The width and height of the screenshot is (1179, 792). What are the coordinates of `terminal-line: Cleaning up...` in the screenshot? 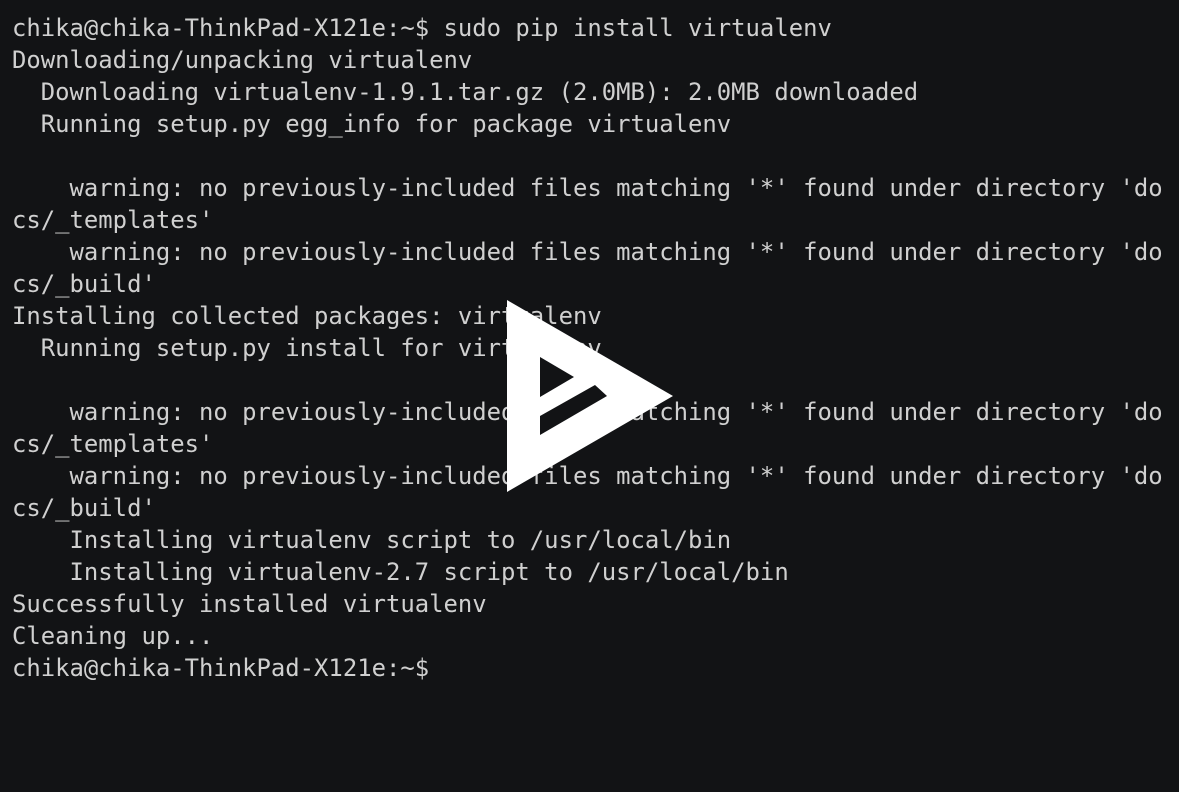 It's located at (113, 636).